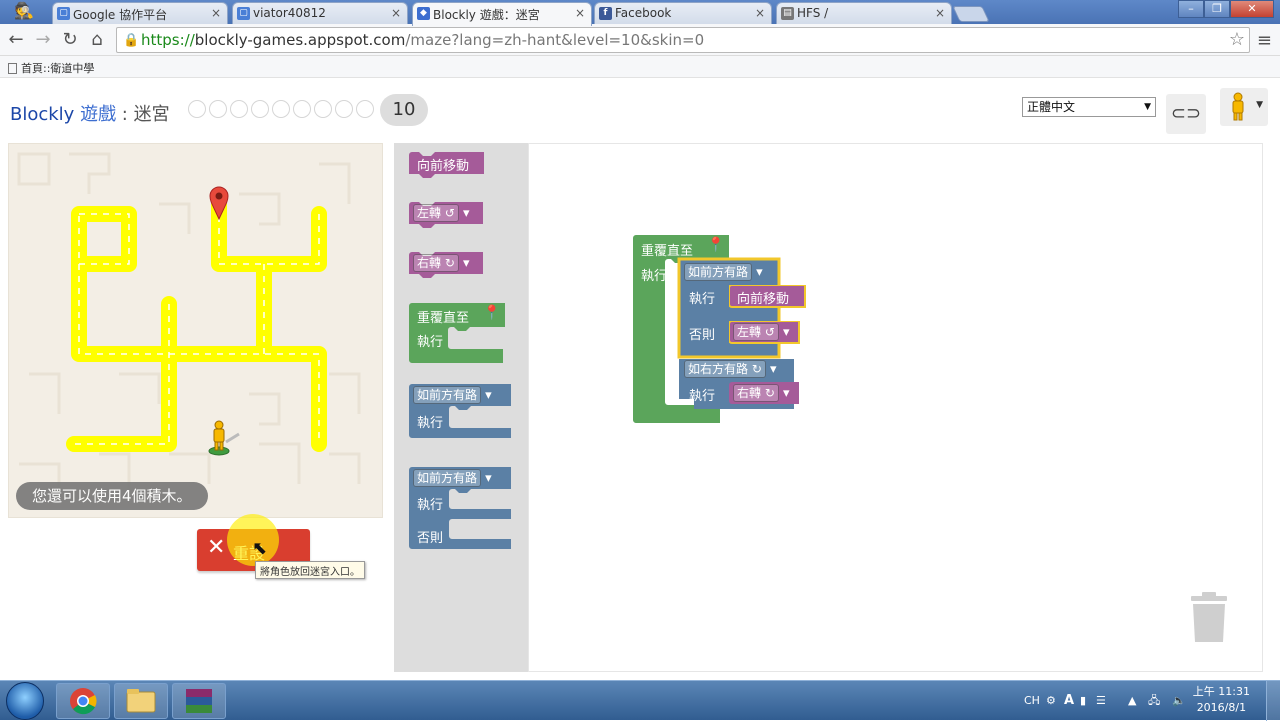  What do you see at coordinates (1083, 701) in the screenshot?
I see `ime-fullwidth-icon: ▮` at bounding box center [1083, 701].